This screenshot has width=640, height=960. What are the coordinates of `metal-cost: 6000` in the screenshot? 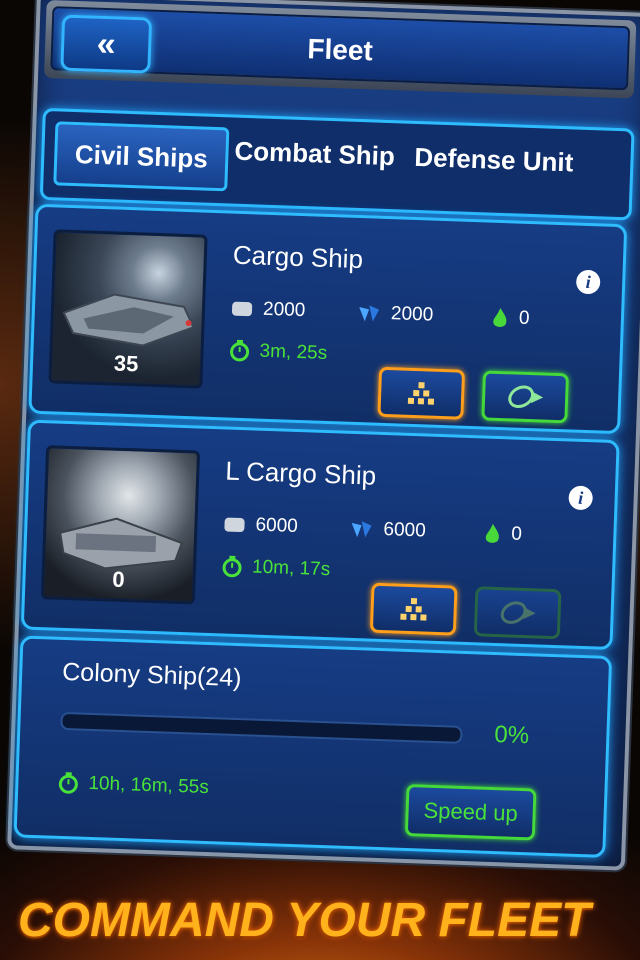 It's located at (260, 525).